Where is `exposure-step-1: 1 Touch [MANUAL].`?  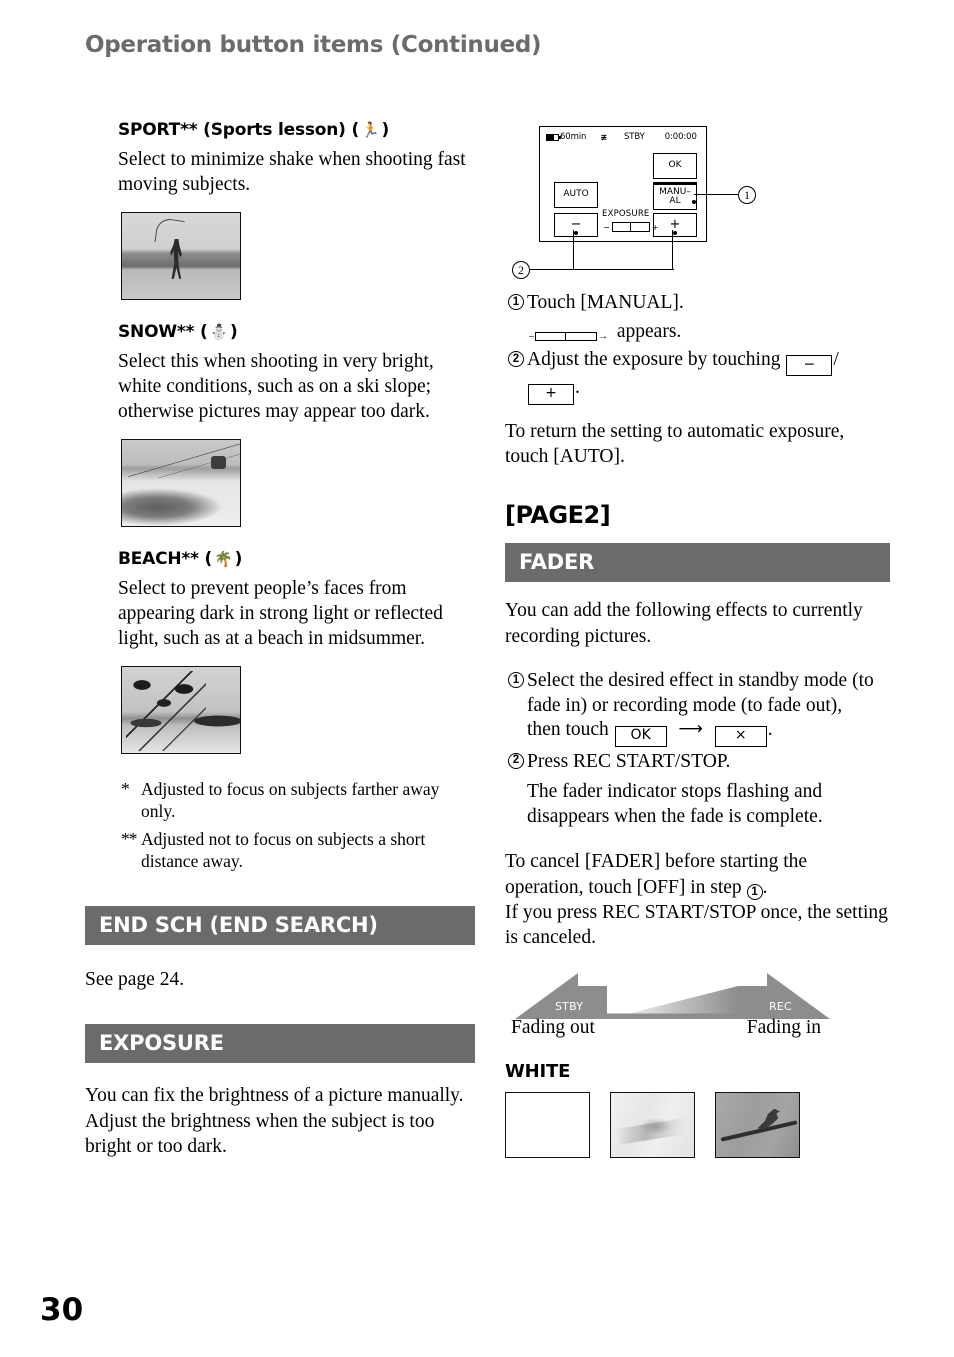
exposure-step-1: 1 Touch [MANUAL]. is located at coordinates (697, 303).